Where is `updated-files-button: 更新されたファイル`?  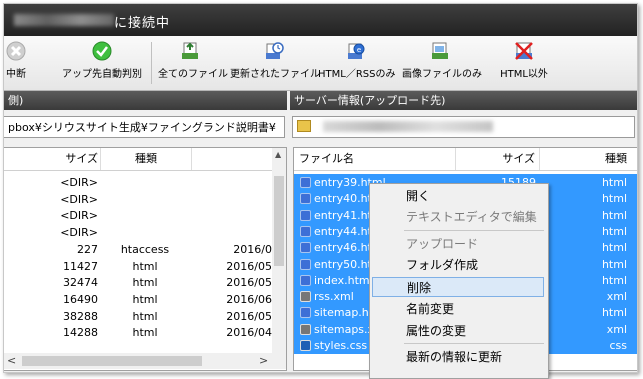
updated-files-button: 更新されたファイル is located at coordinates (275, 60).